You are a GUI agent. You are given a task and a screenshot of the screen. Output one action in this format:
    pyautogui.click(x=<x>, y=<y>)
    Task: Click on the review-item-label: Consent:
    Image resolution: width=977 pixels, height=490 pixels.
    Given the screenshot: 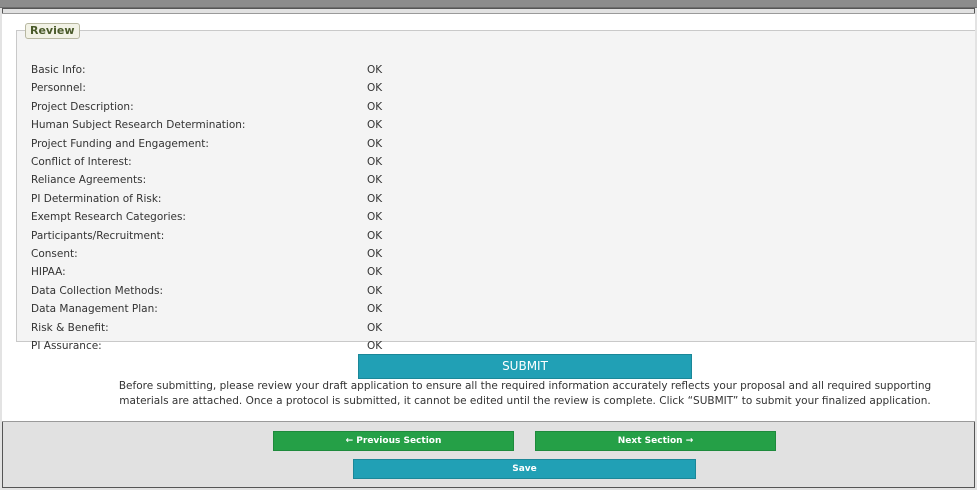 What is the action you would take?
    pyautogui.click(x=54, y=254)
    